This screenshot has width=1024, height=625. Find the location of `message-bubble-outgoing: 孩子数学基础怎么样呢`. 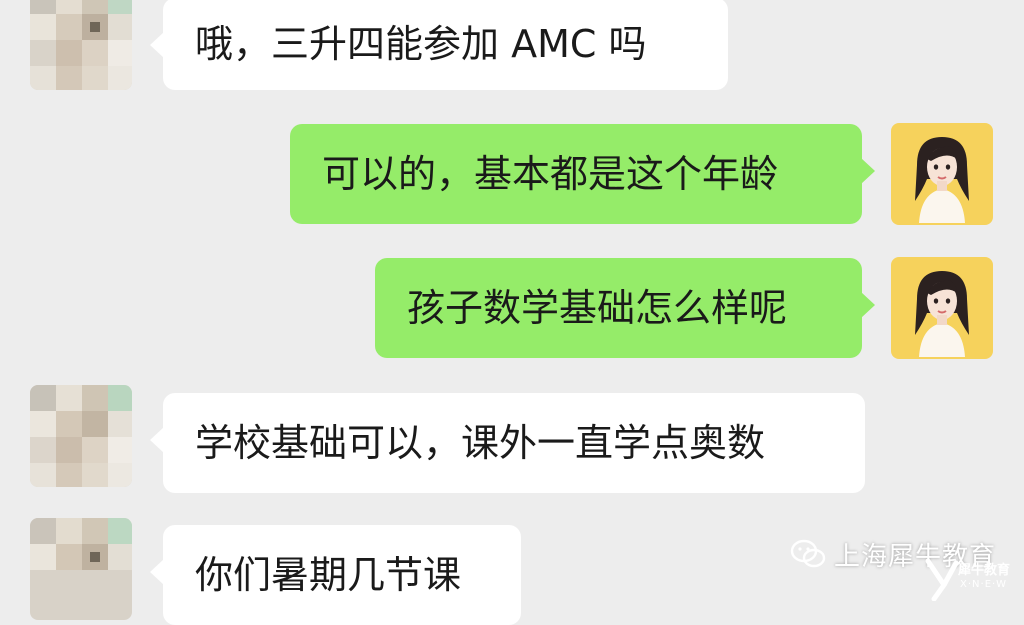

message-bubble-outgoing: 孩子数学基础怎么样呢 is located at coordinates (625, 308).